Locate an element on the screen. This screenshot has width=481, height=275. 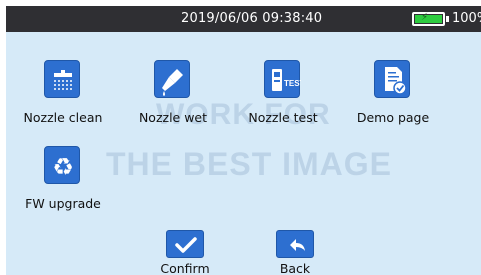
shower-icon is located at coordinates (62, 79).